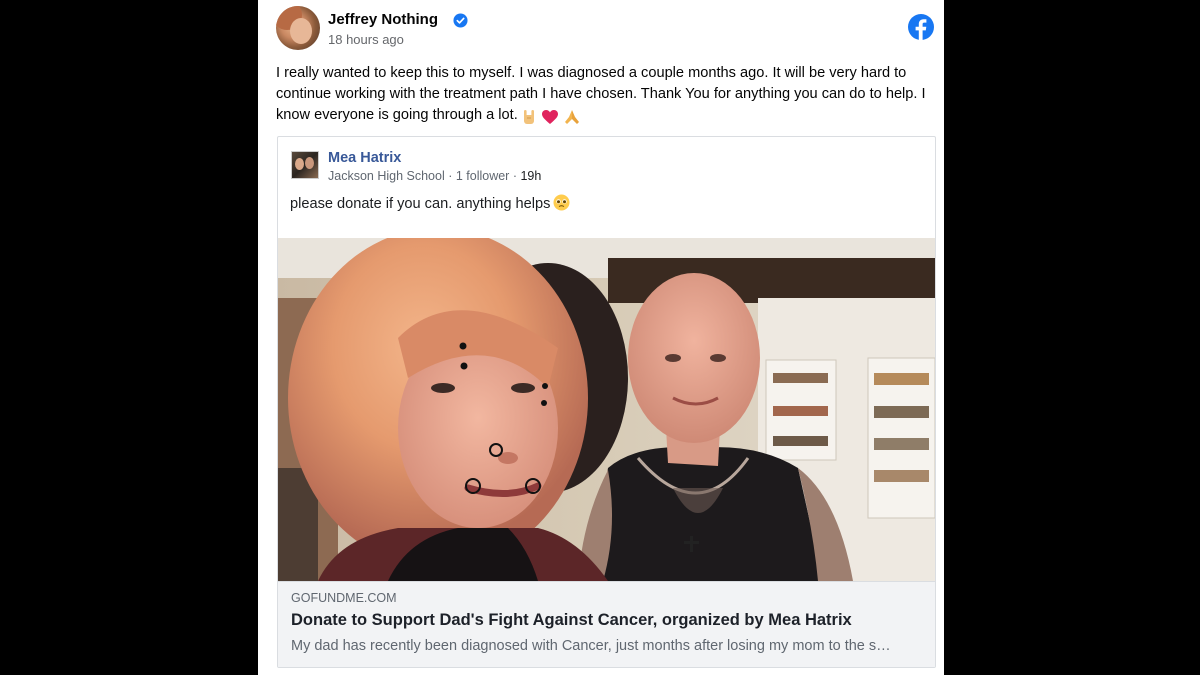  I want to click on folded-hands-icon, so click(571, 117).